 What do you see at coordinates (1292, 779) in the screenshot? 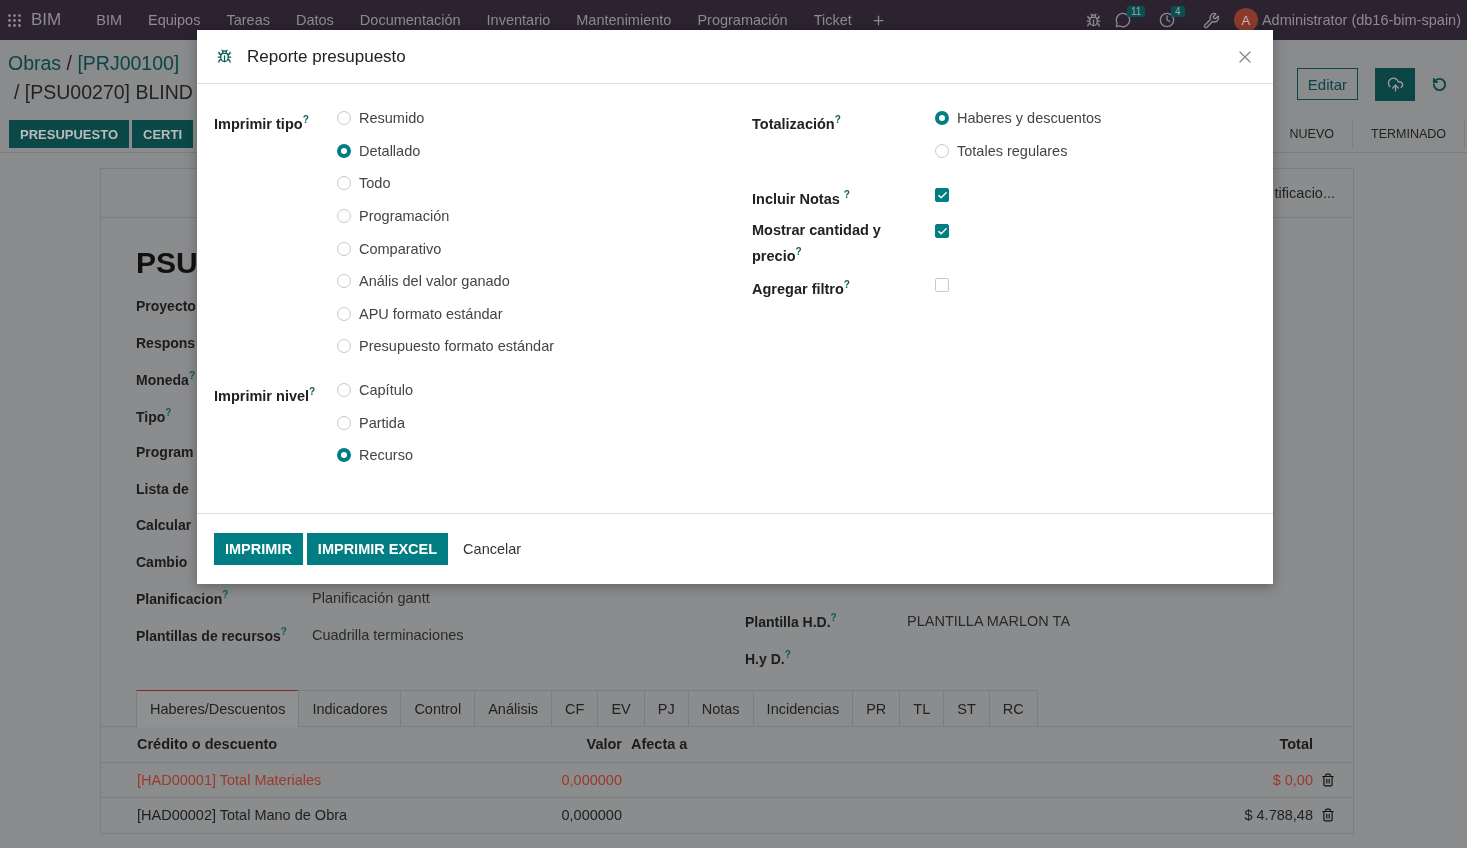
I see `table-cell-text: $ 0,00` at bounding box center [1292, 779].